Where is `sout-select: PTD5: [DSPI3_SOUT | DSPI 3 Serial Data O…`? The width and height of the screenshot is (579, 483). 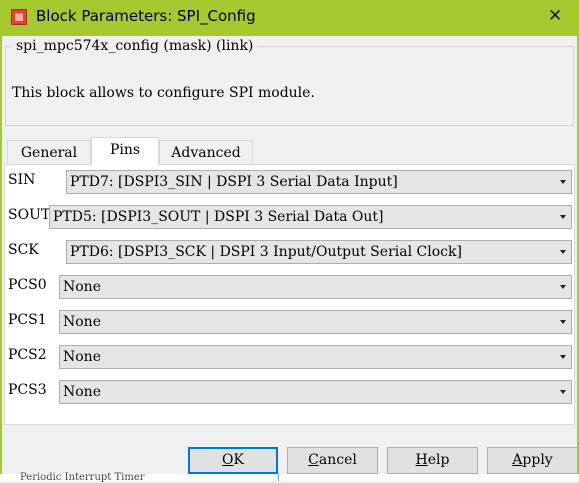 sout-select: PTD5: [DSPI3_SOUT | DSPI 3 Serial Data O… is located at coordinates (310, 217).